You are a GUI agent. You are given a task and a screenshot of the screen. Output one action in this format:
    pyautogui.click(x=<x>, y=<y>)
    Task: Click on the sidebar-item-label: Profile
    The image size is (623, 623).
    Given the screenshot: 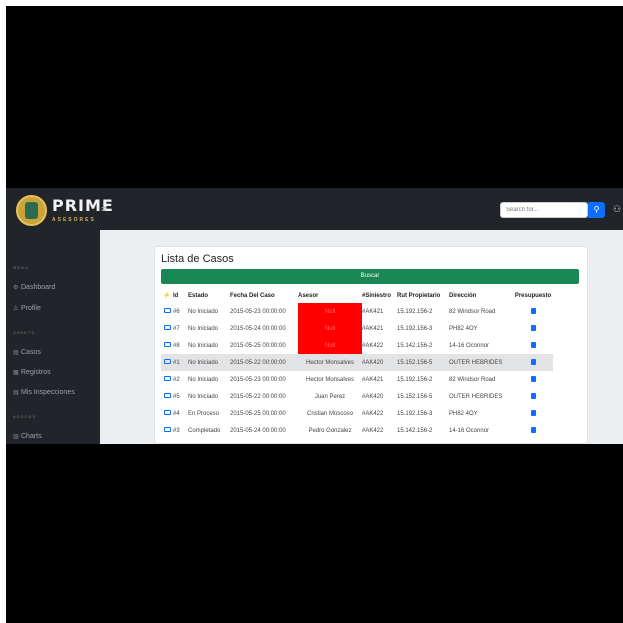 What is the action you would take?
    pyautogui.click(x=31, y=308)
    